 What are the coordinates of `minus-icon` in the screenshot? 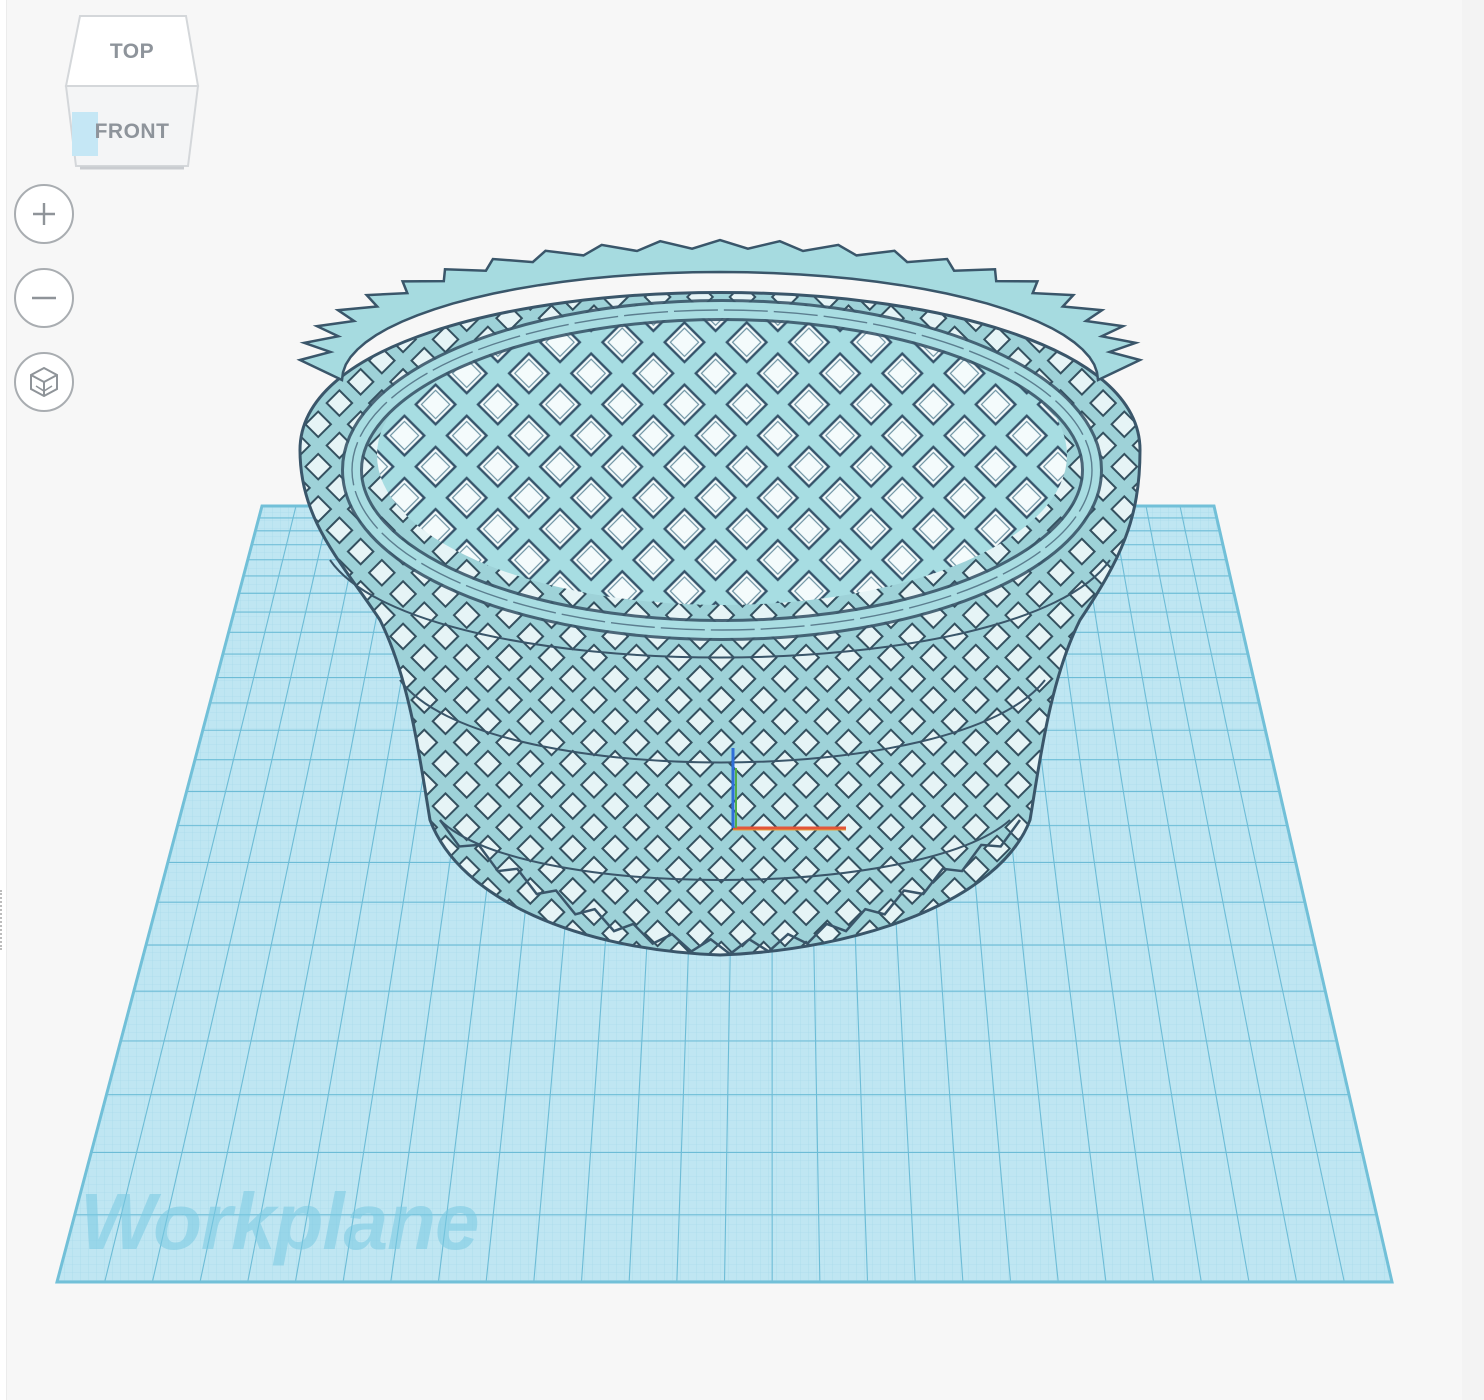 It's located at (44, 298).